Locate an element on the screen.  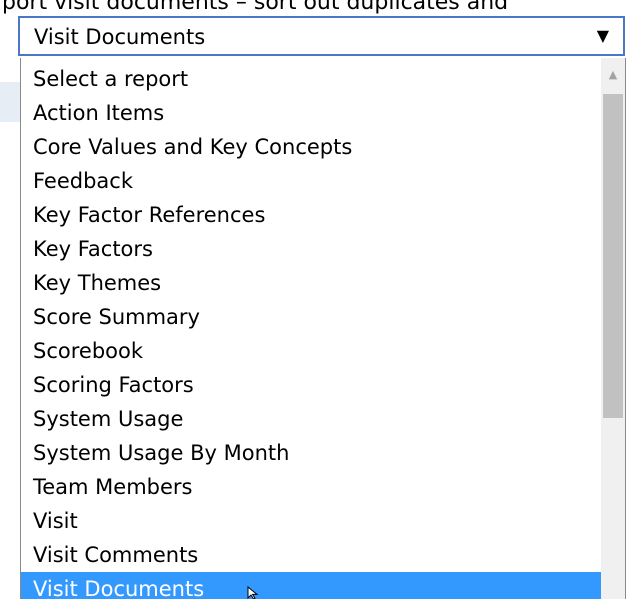
option-system-usage-by-month: System Usage By Month is located at coordinates (311, 453).